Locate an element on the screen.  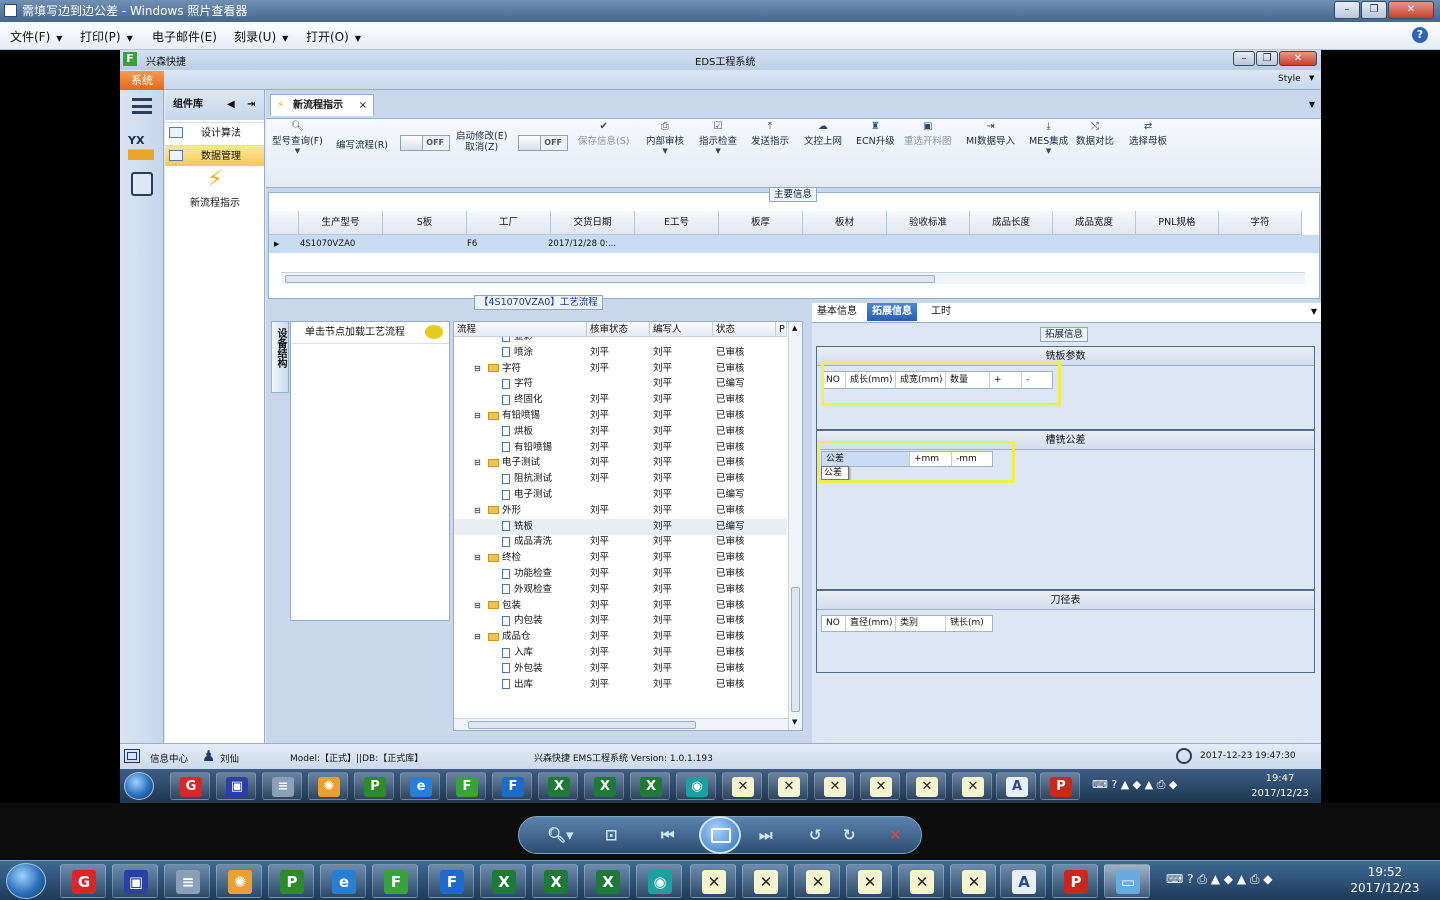
close-tab-icon: × is located at coordinates (363, 106).